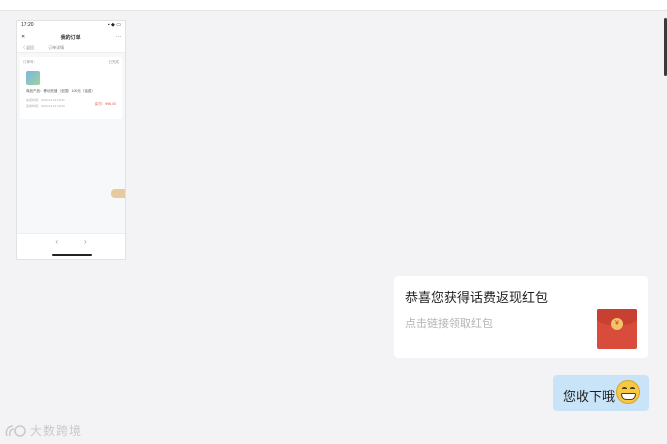 This screenshot has height=444, width=667. I want to click on phone-status-icons: ▪ ◆ ▭, so click(114, 25).